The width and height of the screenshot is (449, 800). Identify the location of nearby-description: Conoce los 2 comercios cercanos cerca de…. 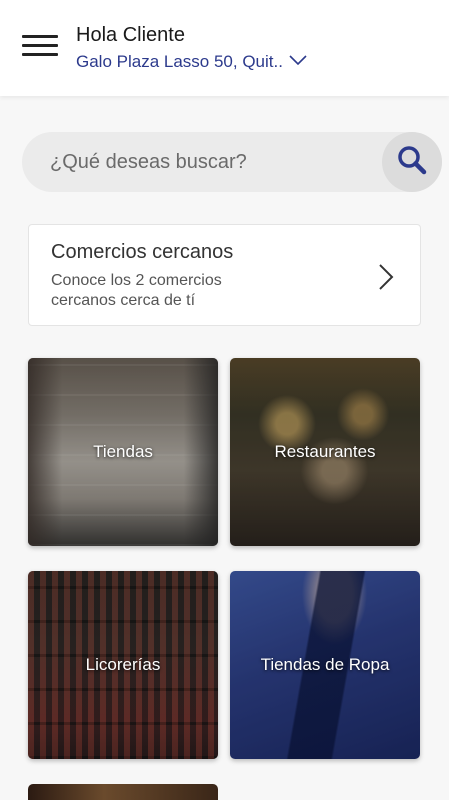
(136, 290).